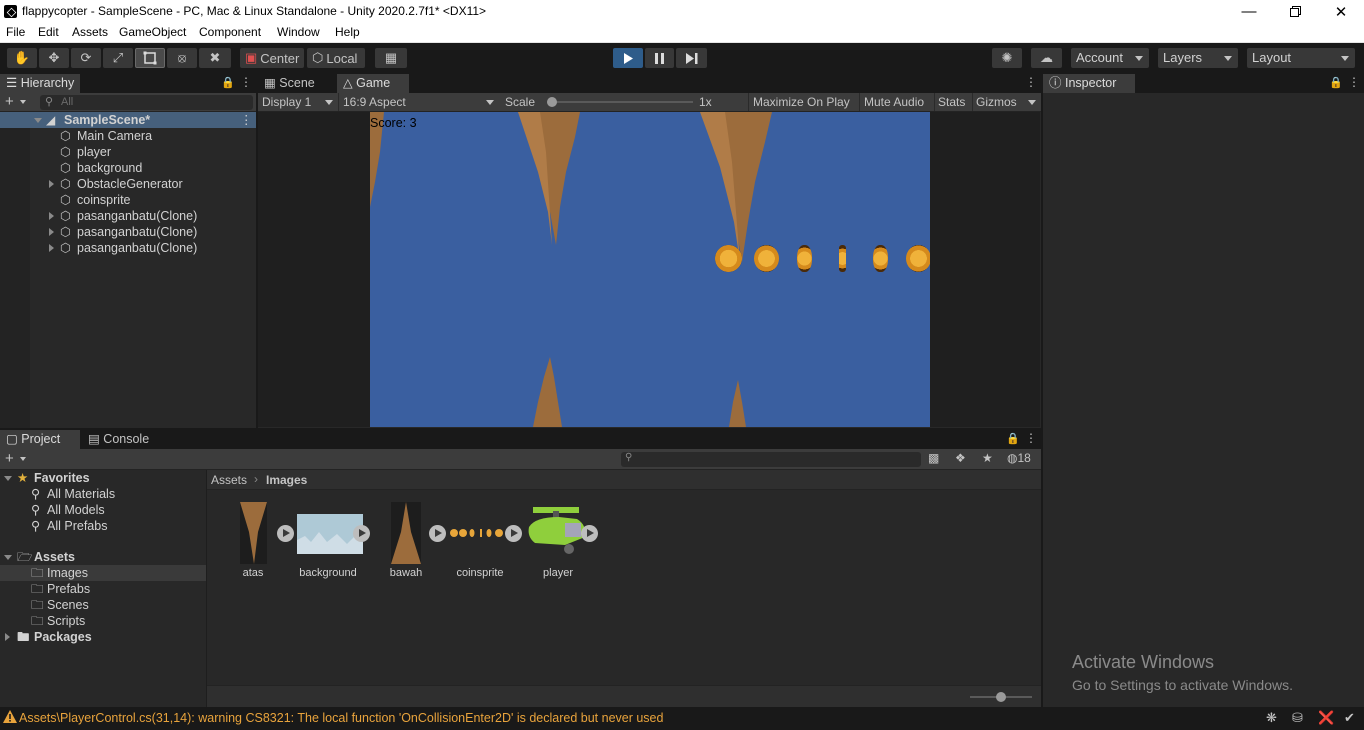 The image size is (1364, 730). Describe the element at coordinates (122, 439) in the screenshot. I see `tab-console: ▤ Console` at that location.